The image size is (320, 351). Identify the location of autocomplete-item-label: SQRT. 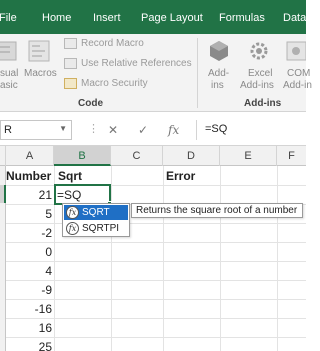
(96, 212).